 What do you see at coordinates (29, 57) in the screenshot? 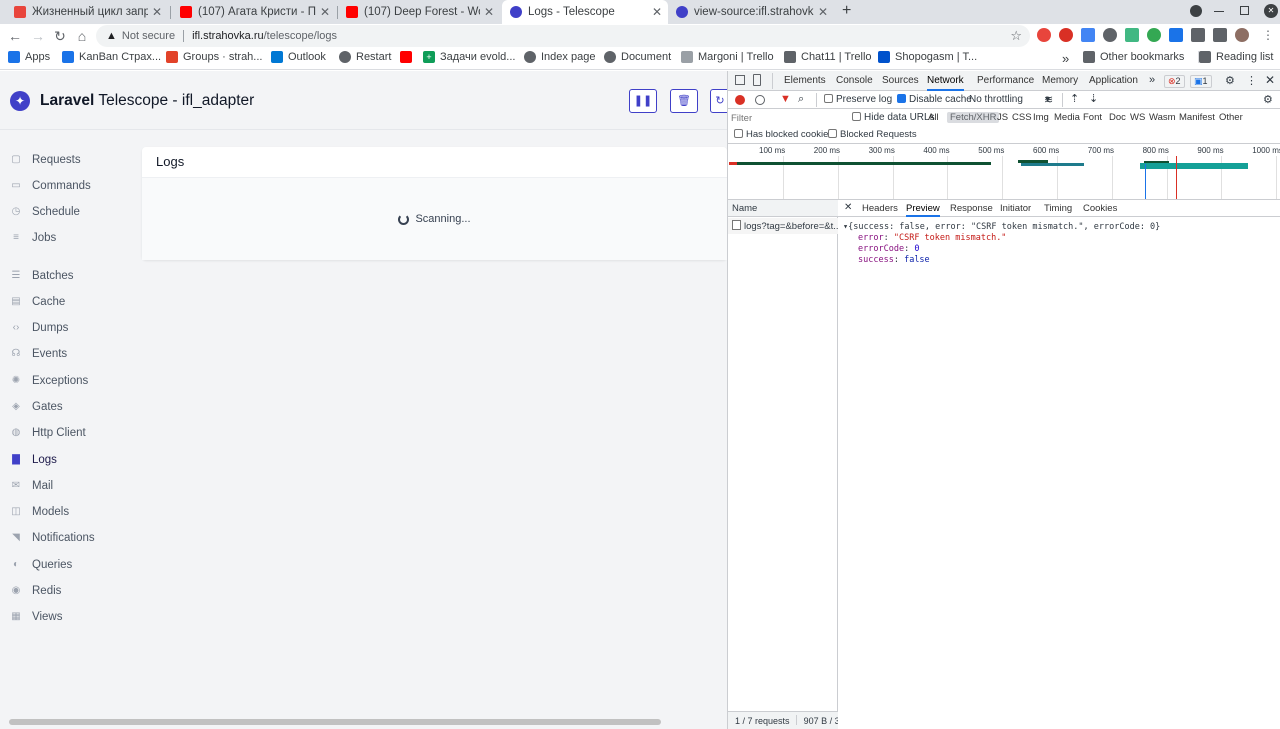
I see `bookmark-apps: Apps` at bounding box center [29, 57].